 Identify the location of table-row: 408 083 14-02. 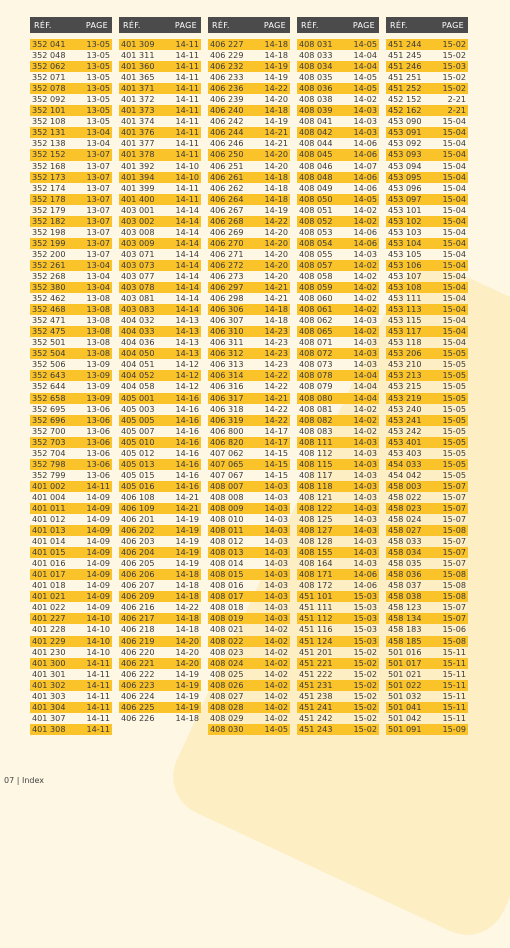
(338, 431).